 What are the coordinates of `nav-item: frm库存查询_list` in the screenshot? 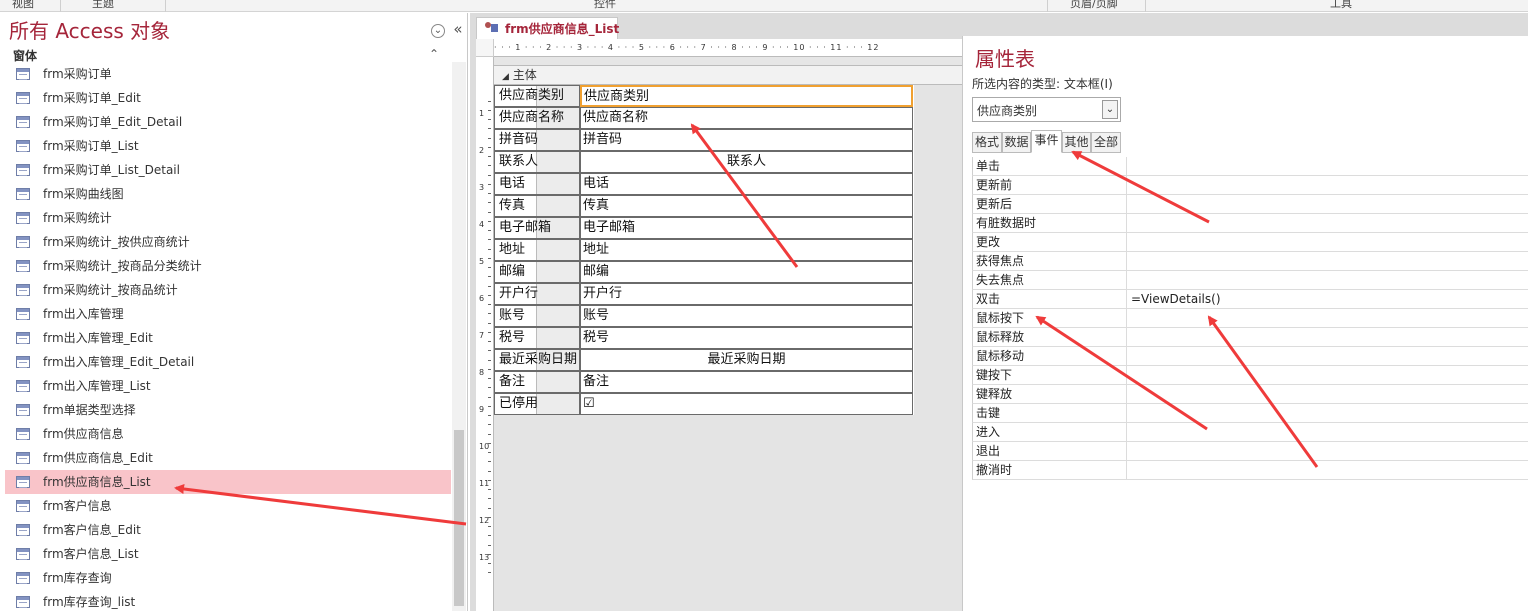 It's located at (228, 600).